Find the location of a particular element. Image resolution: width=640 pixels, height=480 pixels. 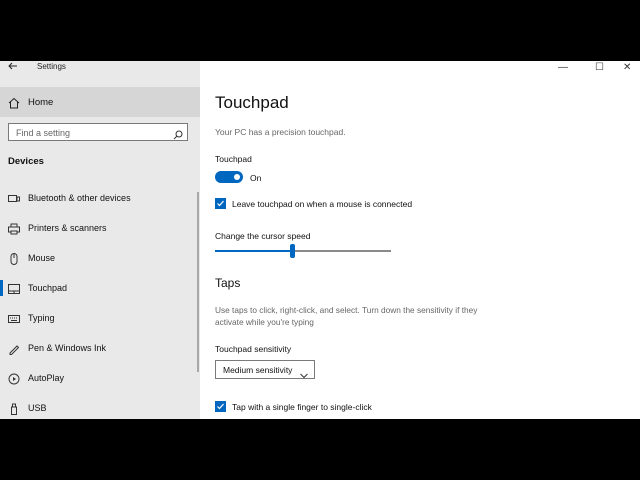

sidebar-item-printers: Printers & scanners is located at coordinates (100, 228).